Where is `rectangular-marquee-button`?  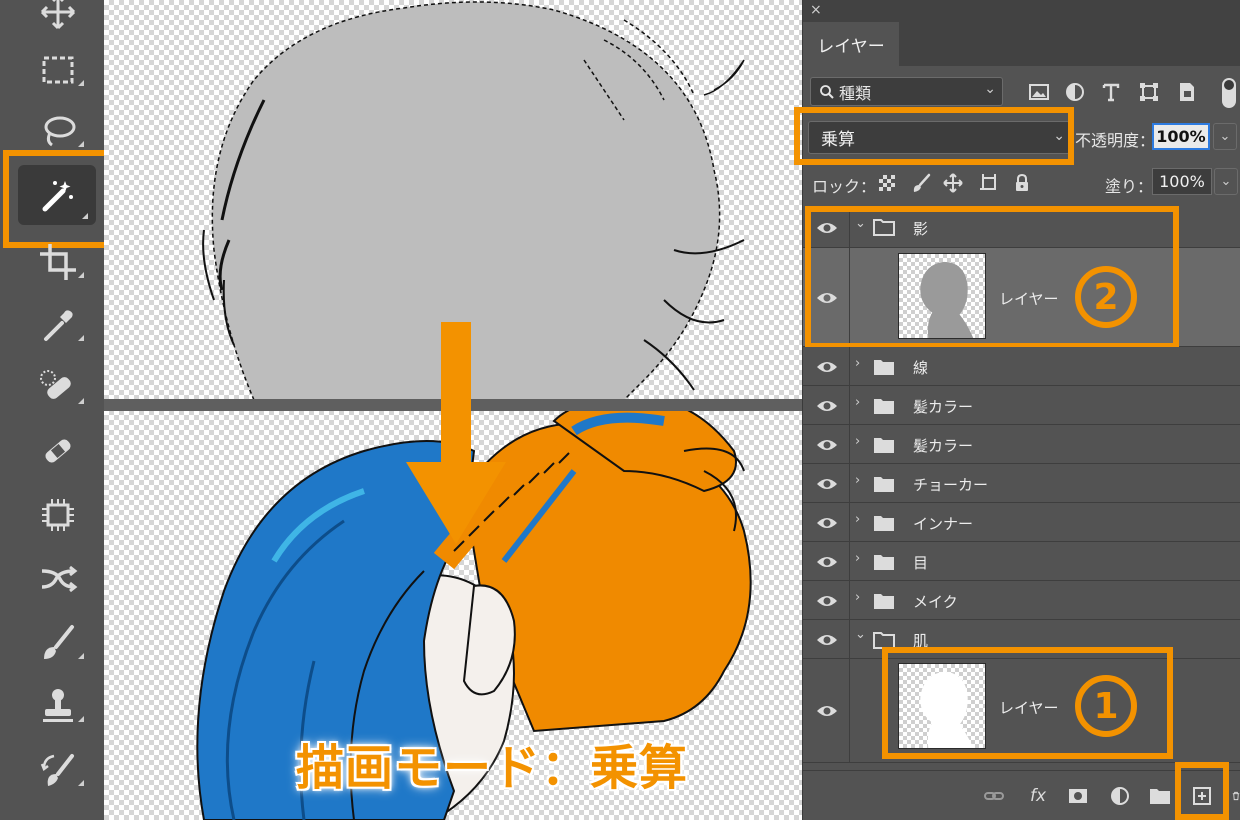
rectangular-marquee-button is located at coordinates (58, 70).